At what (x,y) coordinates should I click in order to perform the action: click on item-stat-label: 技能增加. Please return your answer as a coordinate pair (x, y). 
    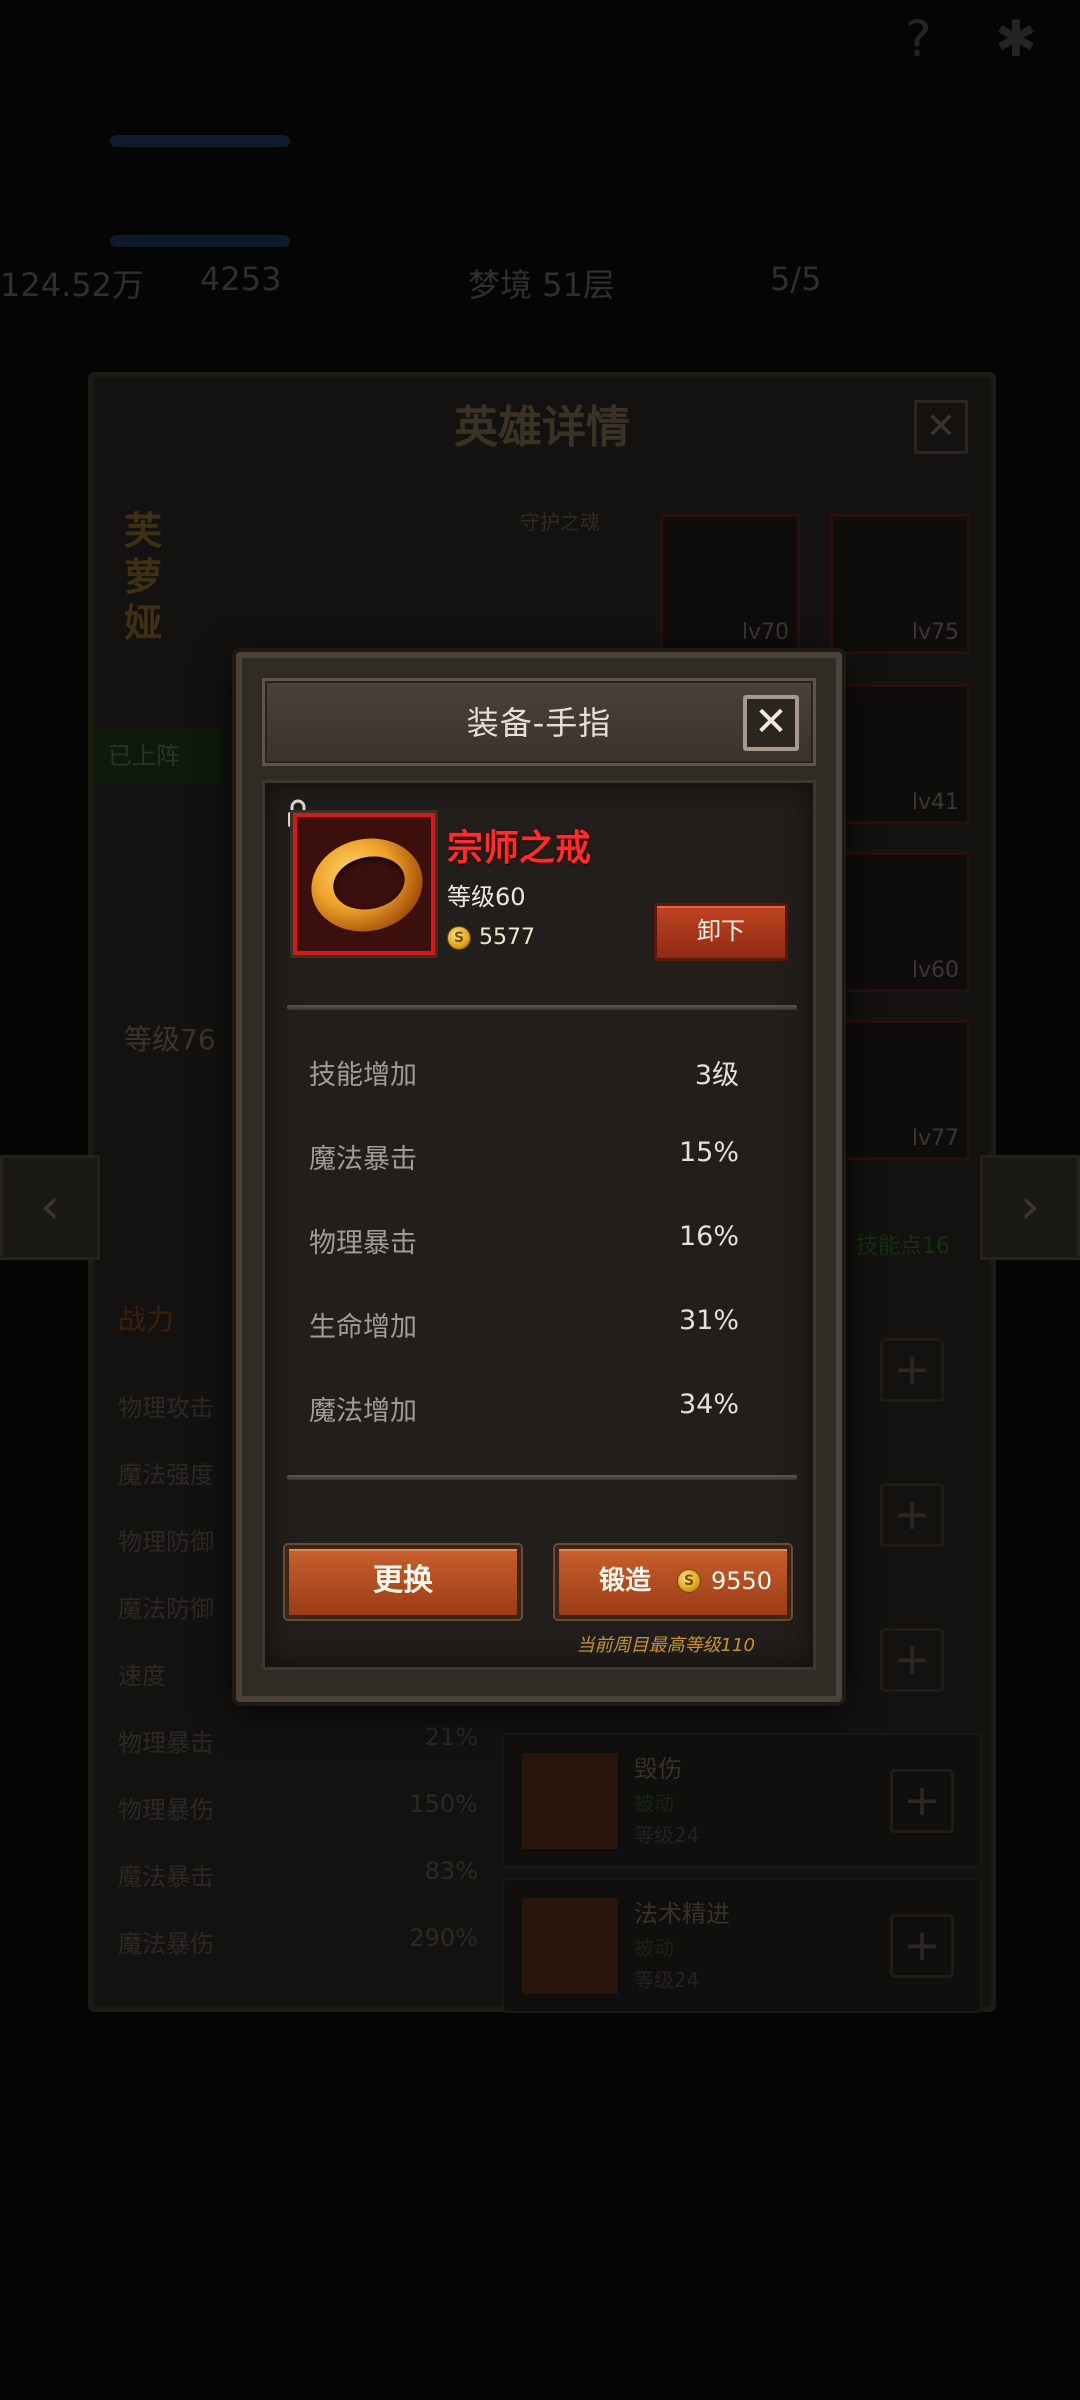
    Looking at the image, I should click on (363, 1075).